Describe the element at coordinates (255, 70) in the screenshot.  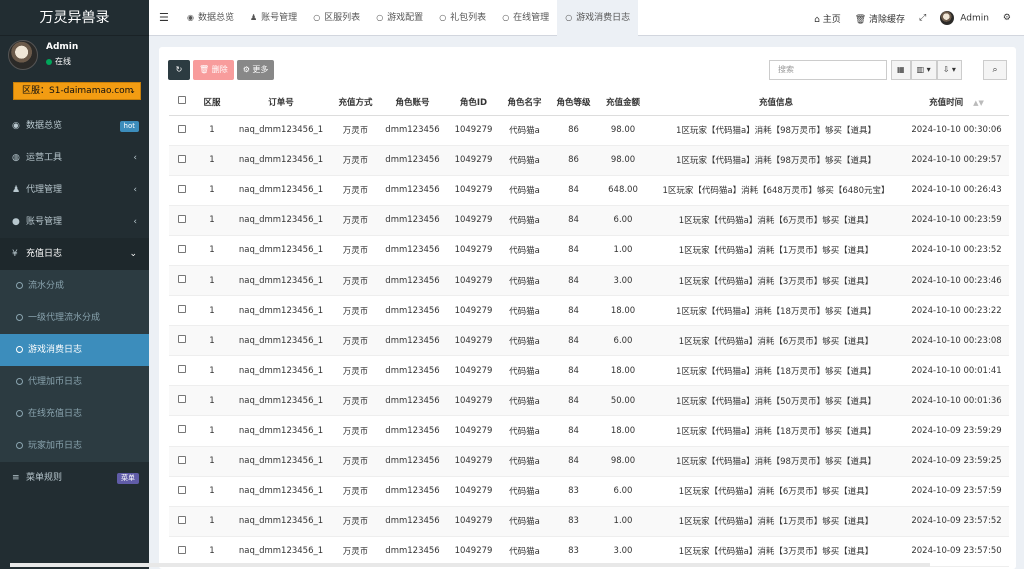
I see `more-button: ⚙ 更多` at that location.